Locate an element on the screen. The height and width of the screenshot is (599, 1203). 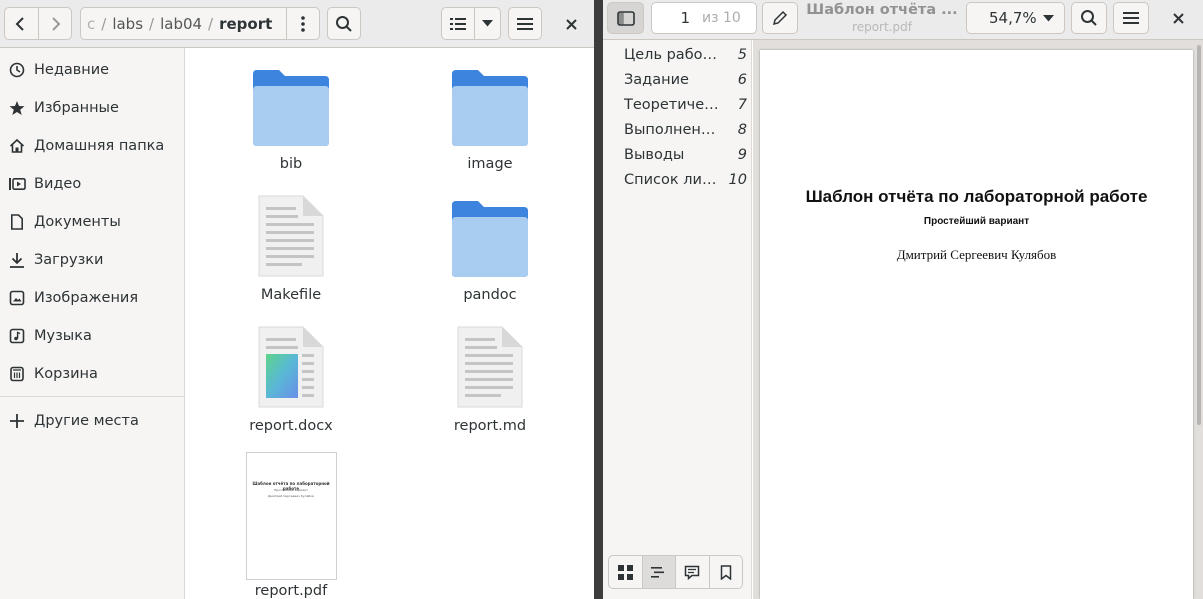
sidebar-toggle-button is located at coordinates (625, 18).